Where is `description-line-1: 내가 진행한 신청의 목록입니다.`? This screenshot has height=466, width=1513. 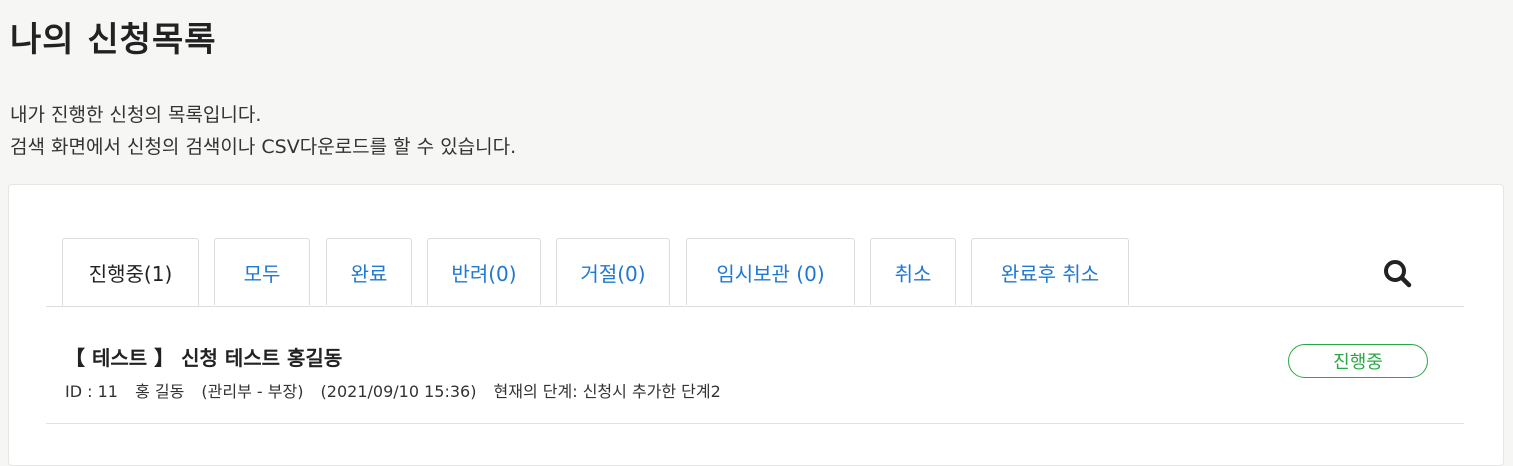 description-line-1: 내가 진행한 신청의 목록입니다. is located at coordinates (136, 115).